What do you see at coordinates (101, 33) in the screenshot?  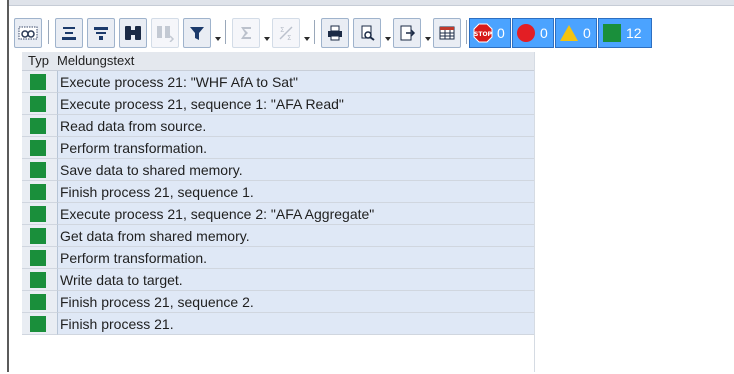 I see `filter-lines-icon` at bounding box center [101, 33].